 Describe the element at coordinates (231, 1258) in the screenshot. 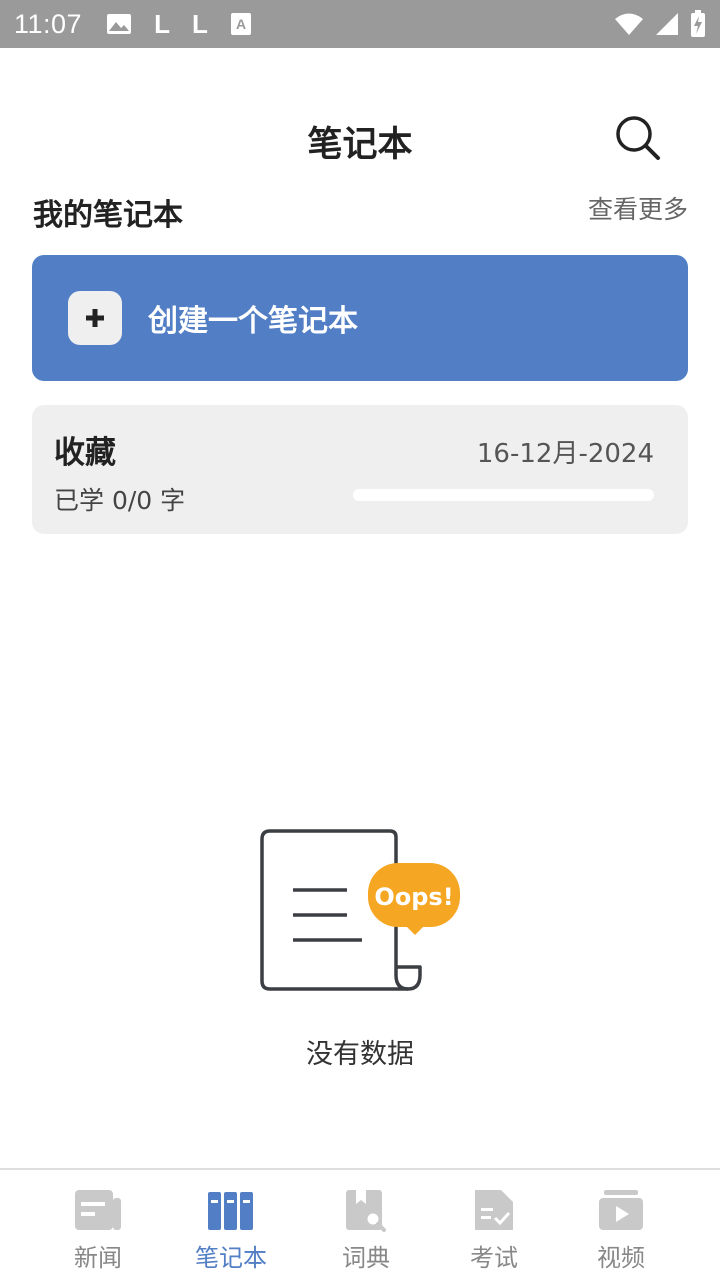

I see `nav-label-notebook: 笔记本` at that location.